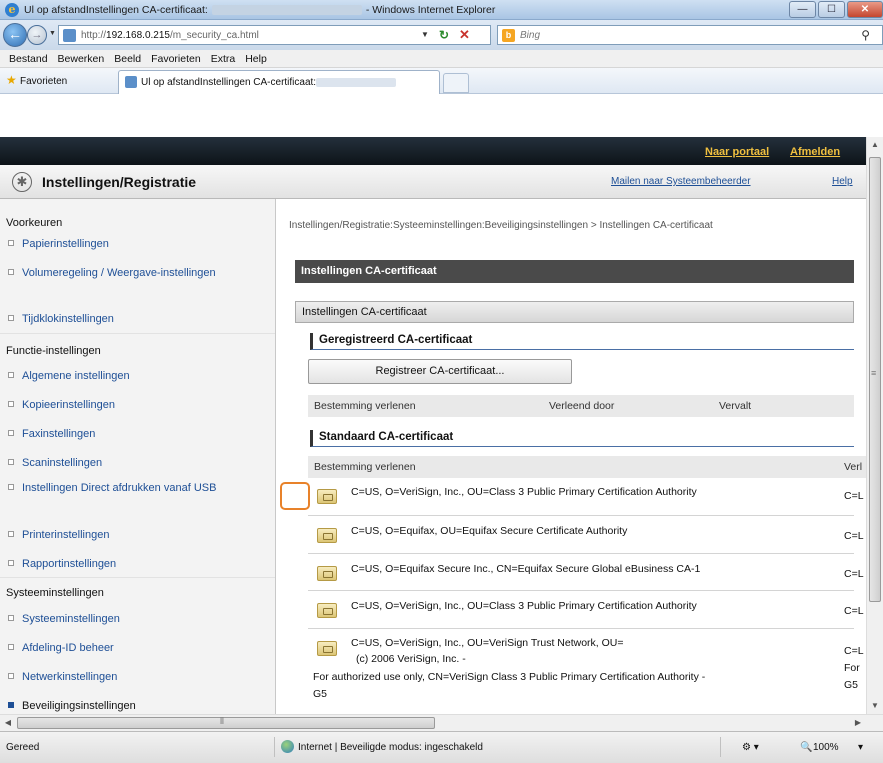  What do you see at coordinates (81, 58) in the screenshot?
I see `menu-bewerken: Bewerken` at bounding box center [81, 58].